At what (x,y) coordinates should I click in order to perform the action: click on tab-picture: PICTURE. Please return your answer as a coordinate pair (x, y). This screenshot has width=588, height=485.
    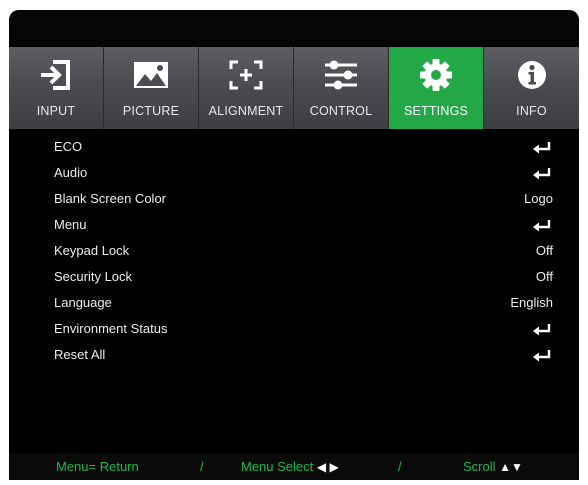
    Looking at the image, I should click on (151, 88).